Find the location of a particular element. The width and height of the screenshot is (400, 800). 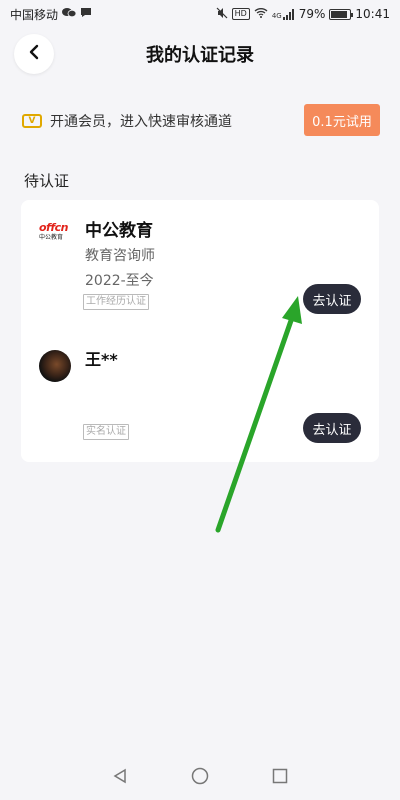

membership-promo: V 开通会员，进入快速审核通道 0.1元试用 is located at coordinates (201, 121).